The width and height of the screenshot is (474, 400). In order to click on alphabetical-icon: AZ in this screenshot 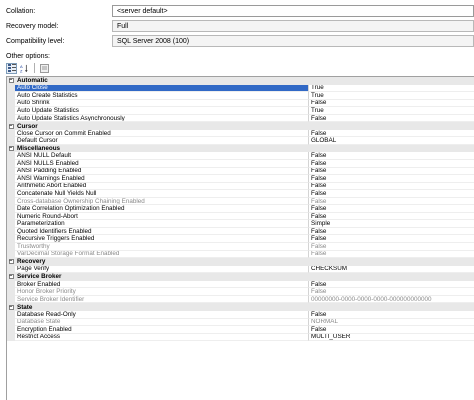, I will do `click(24, 68)`.